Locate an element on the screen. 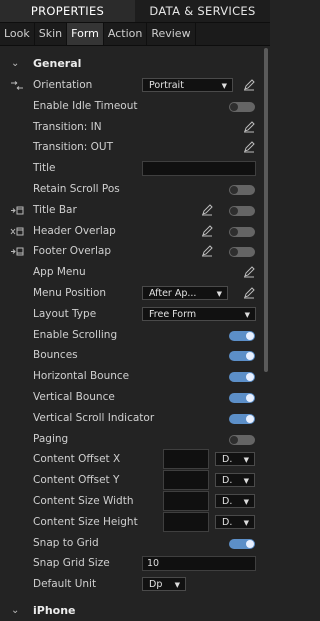 Image resolution: width=320 pixels, height=621 pixels. content-size-height-unit-dropdown: D. ▼ is located at coordinates (235, 521).